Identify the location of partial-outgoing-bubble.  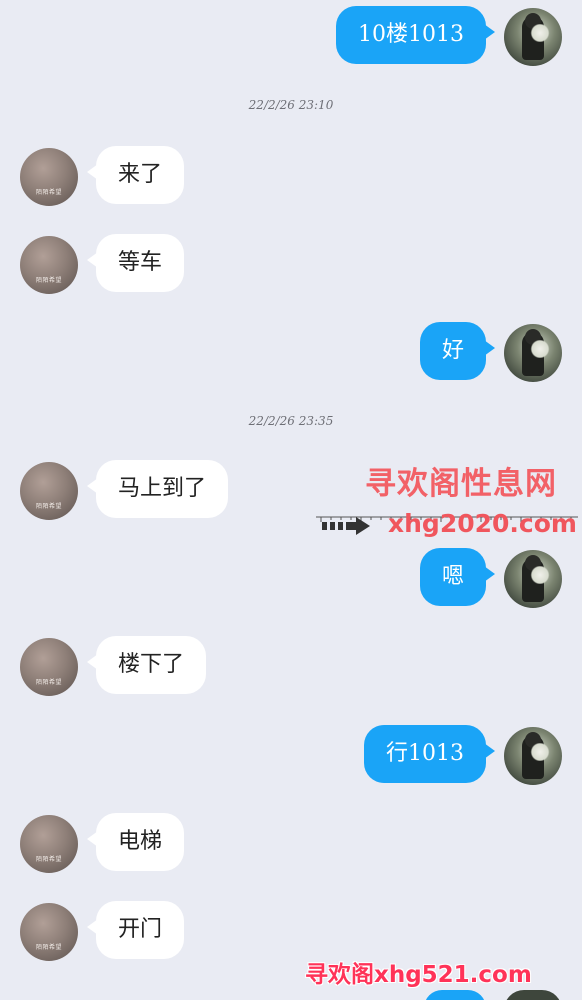
(455, 995).